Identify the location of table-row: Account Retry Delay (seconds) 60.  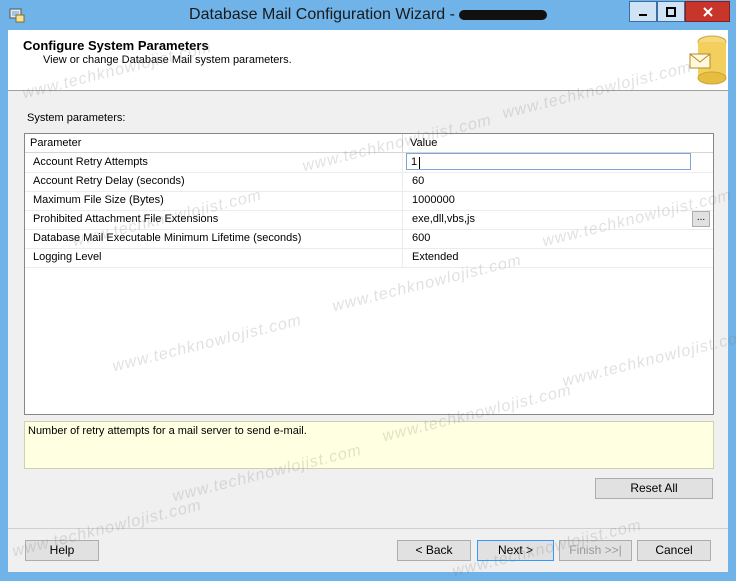
(369, 182).